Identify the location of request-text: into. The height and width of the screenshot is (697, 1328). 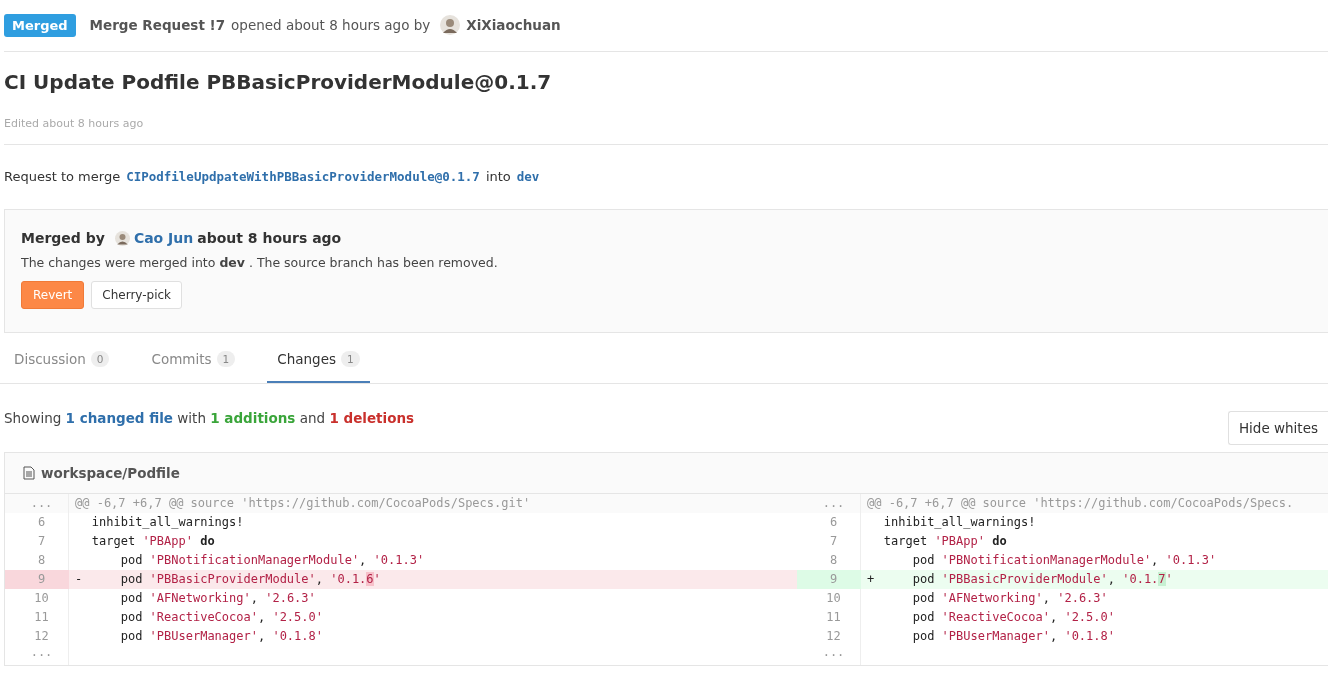
(498, 176).